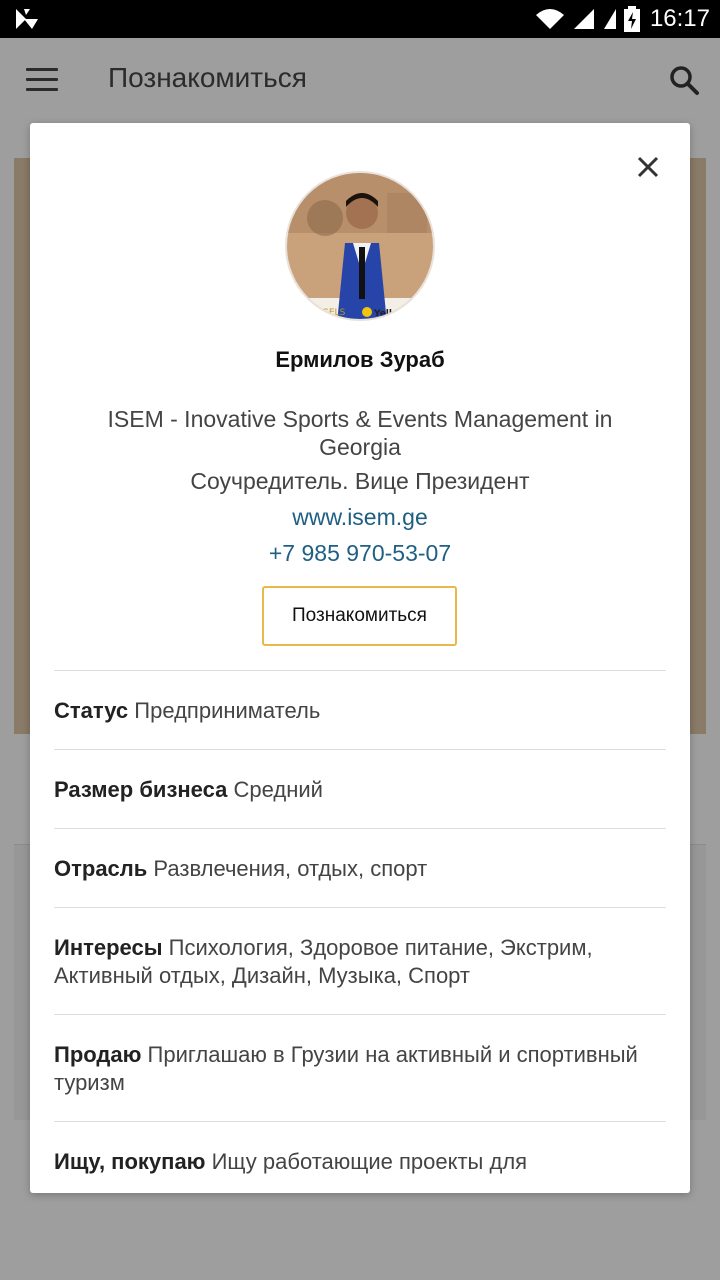 The width and height of the screenshot is (720, 1280). I want to click on detail-row-status: Статус Предприниматель, so click(360, 709).